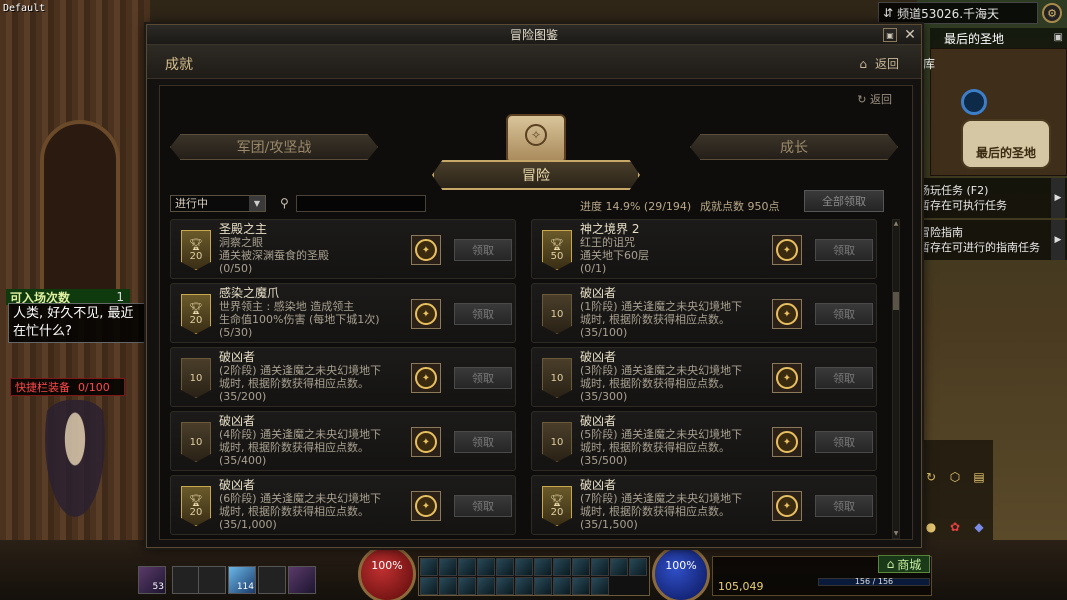 The height and width of the screenshot is (600, 1067). Describe the element at coordinates (896, 301) in the screenshot. I see `scrollbar-thumb` at that location.